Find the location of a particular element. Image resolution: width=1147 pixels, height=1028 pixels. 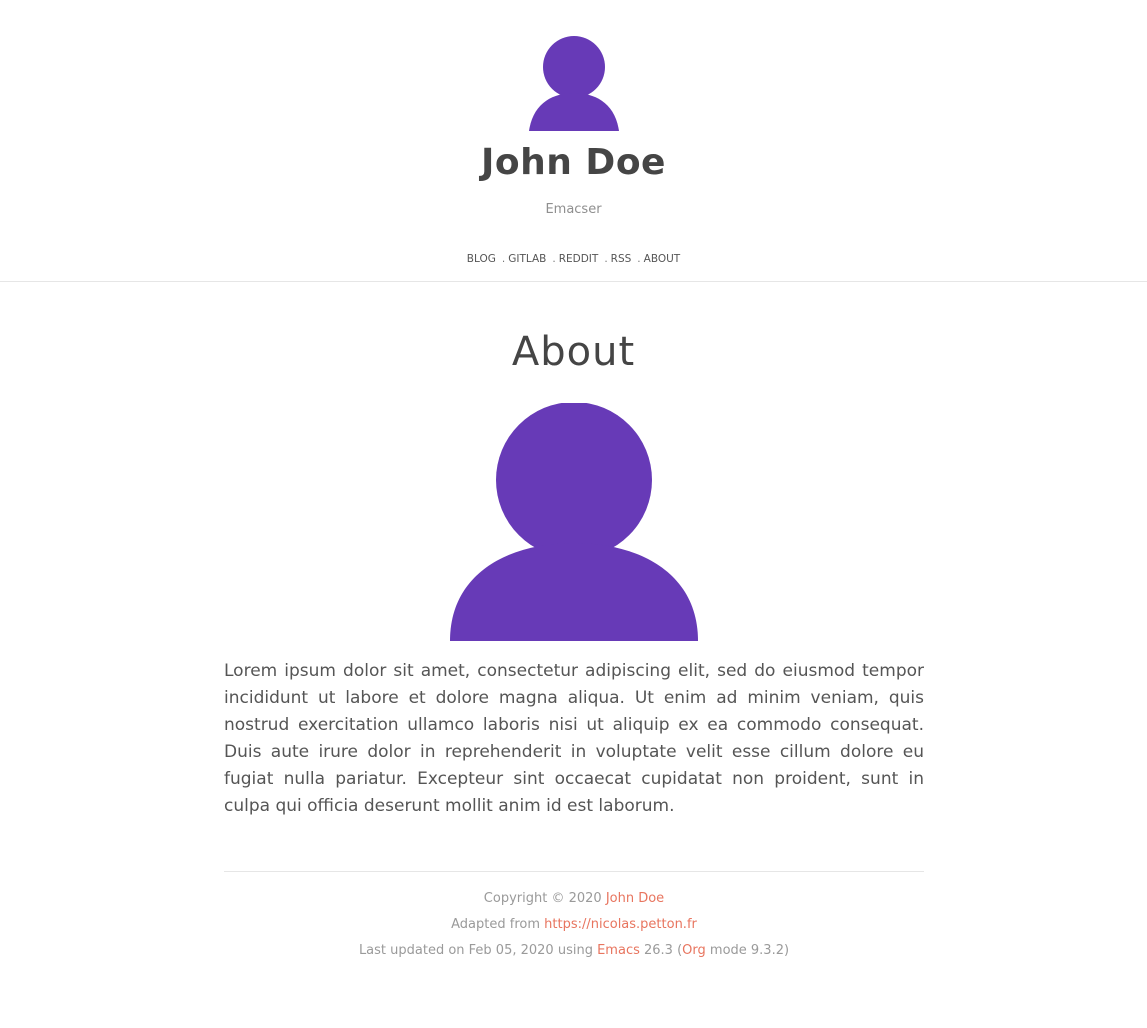

adapted-source-link: https://nicolas.petton.fr is located at coordinates (620, 924).